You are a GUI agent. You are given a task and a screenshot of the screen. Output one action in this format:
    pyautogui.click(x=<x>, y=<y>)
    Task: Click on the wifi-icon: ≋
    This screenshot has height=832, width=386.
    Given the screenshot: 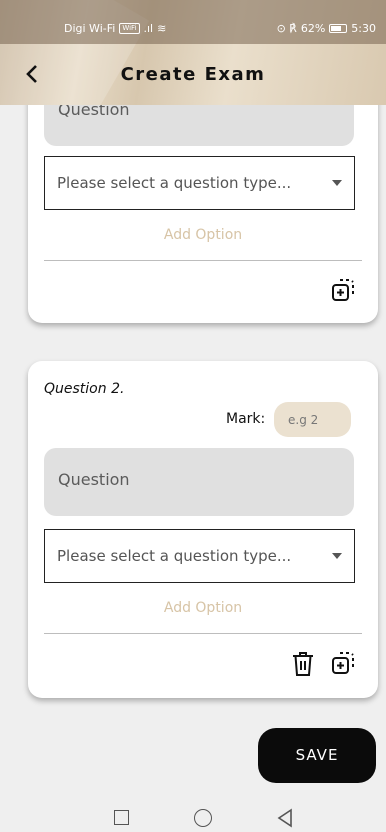 What is the action you would take?
    pyautogui.click(x=162, y=28)
    